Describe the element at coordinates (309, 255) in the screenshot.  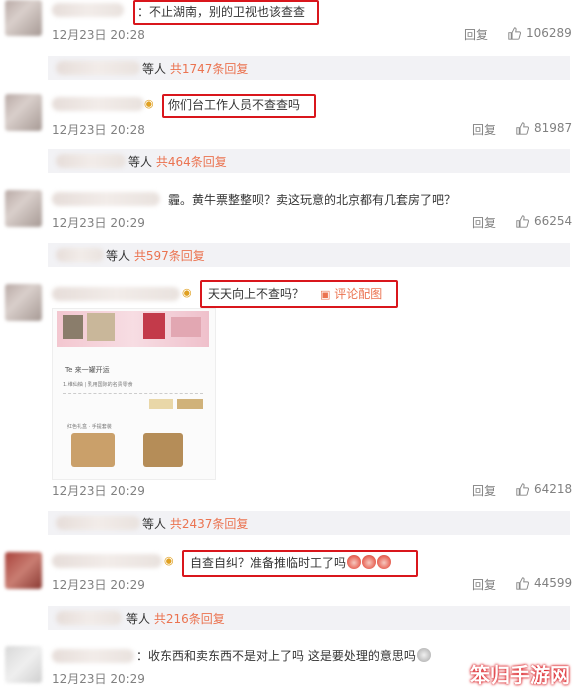
I see `reply-summary-row: 等人 共597条回复` at that location.